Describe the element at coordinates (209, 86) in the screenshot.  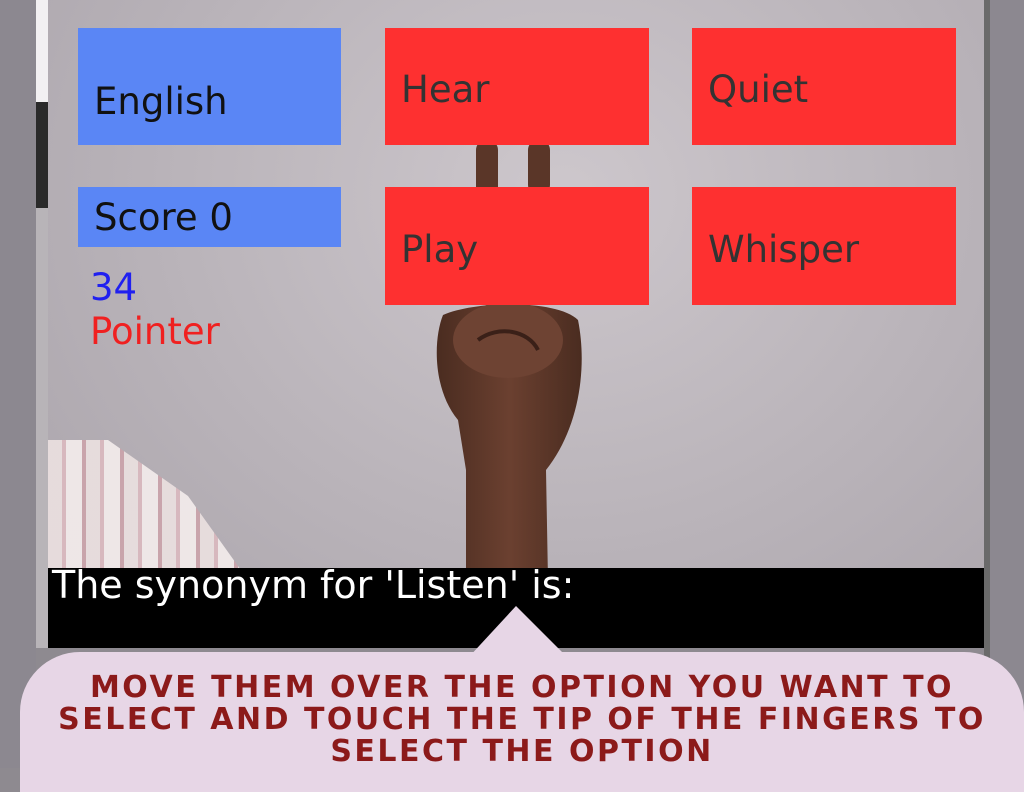
I see `language-button: English` at that location.